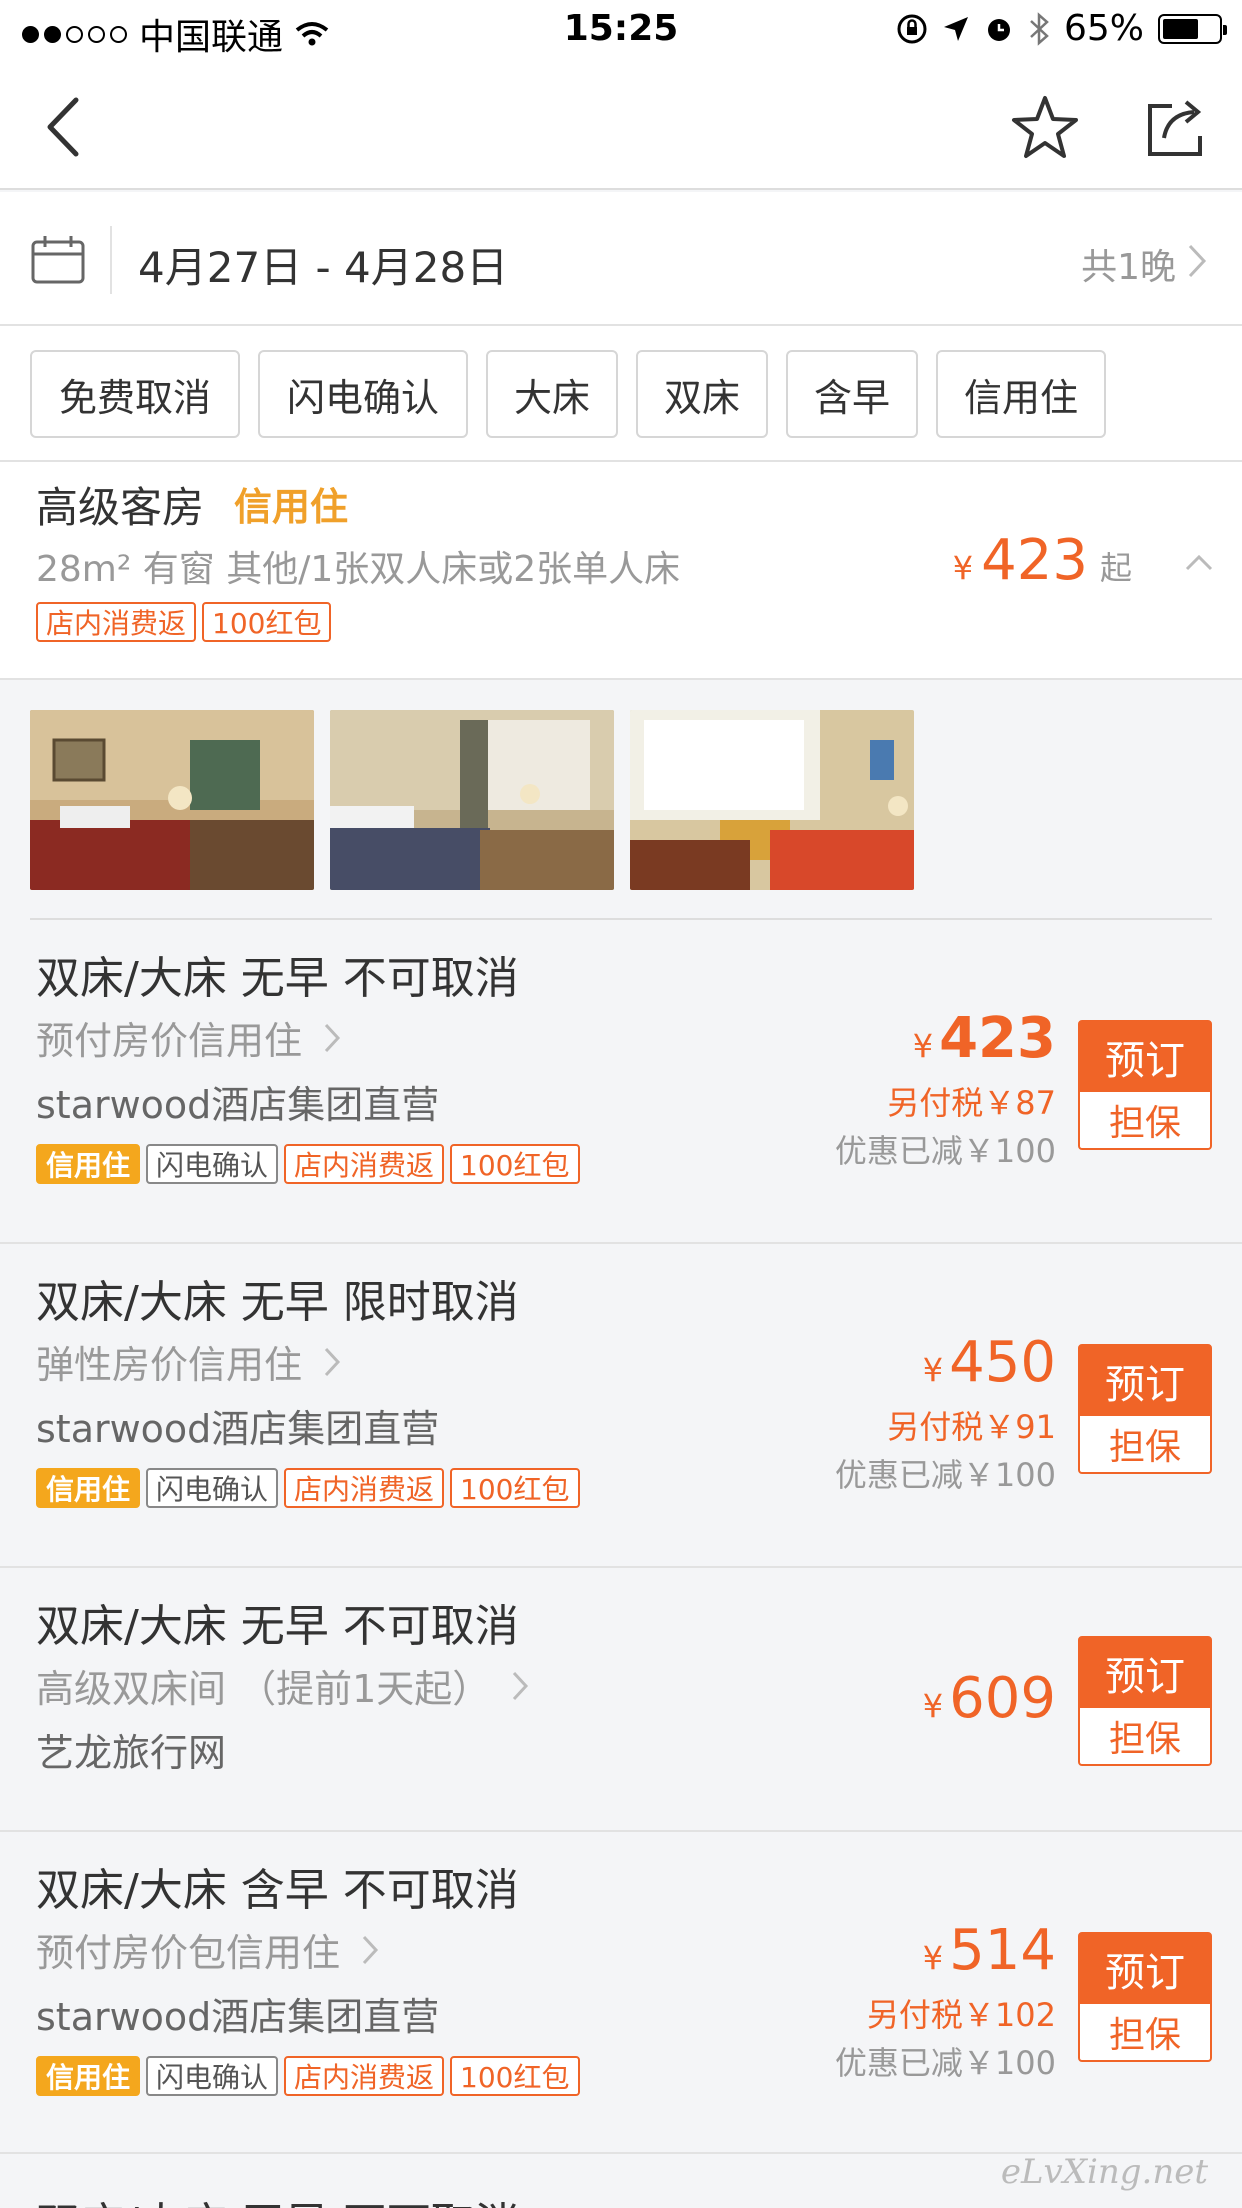  Describe the element at coordinates (1177, 127) in the screenshot. I see `share-icon` at that location.